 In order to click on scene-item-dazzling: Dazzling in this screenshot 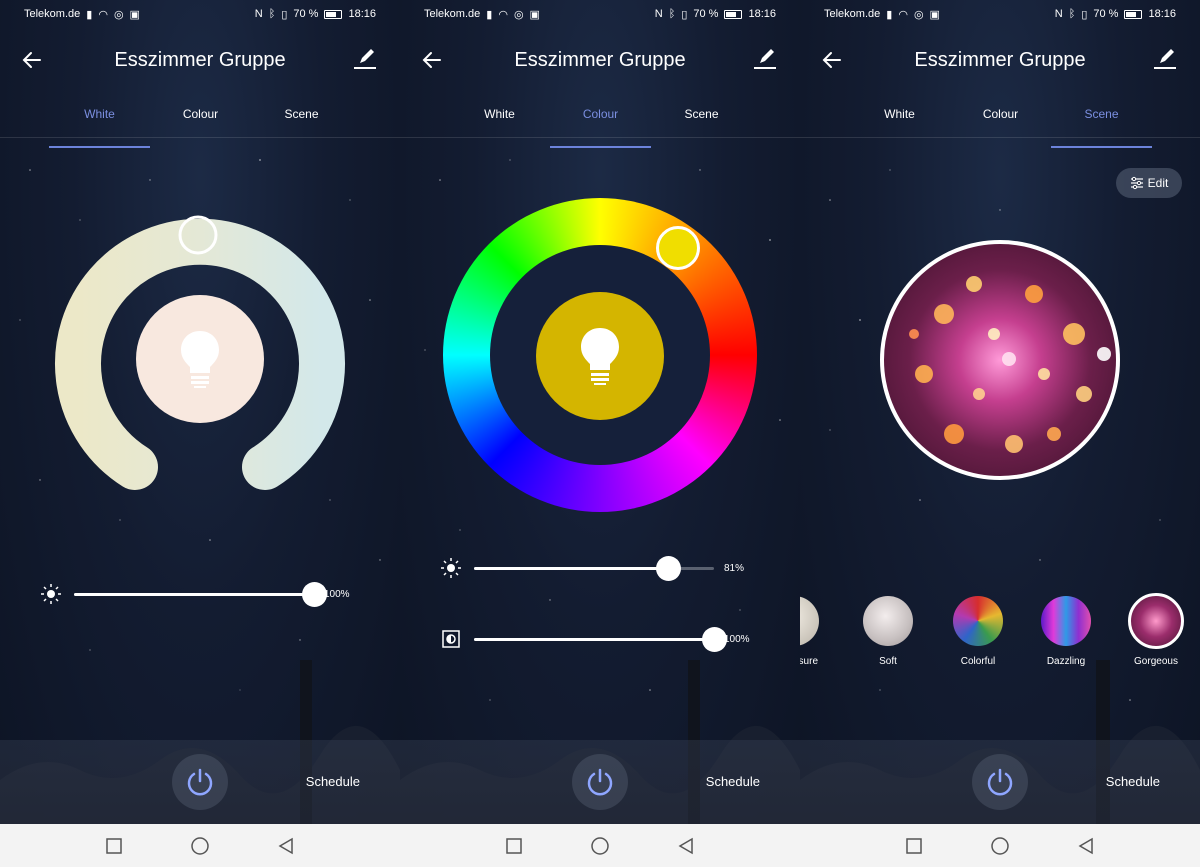, I will do `click(1066, 631)`.